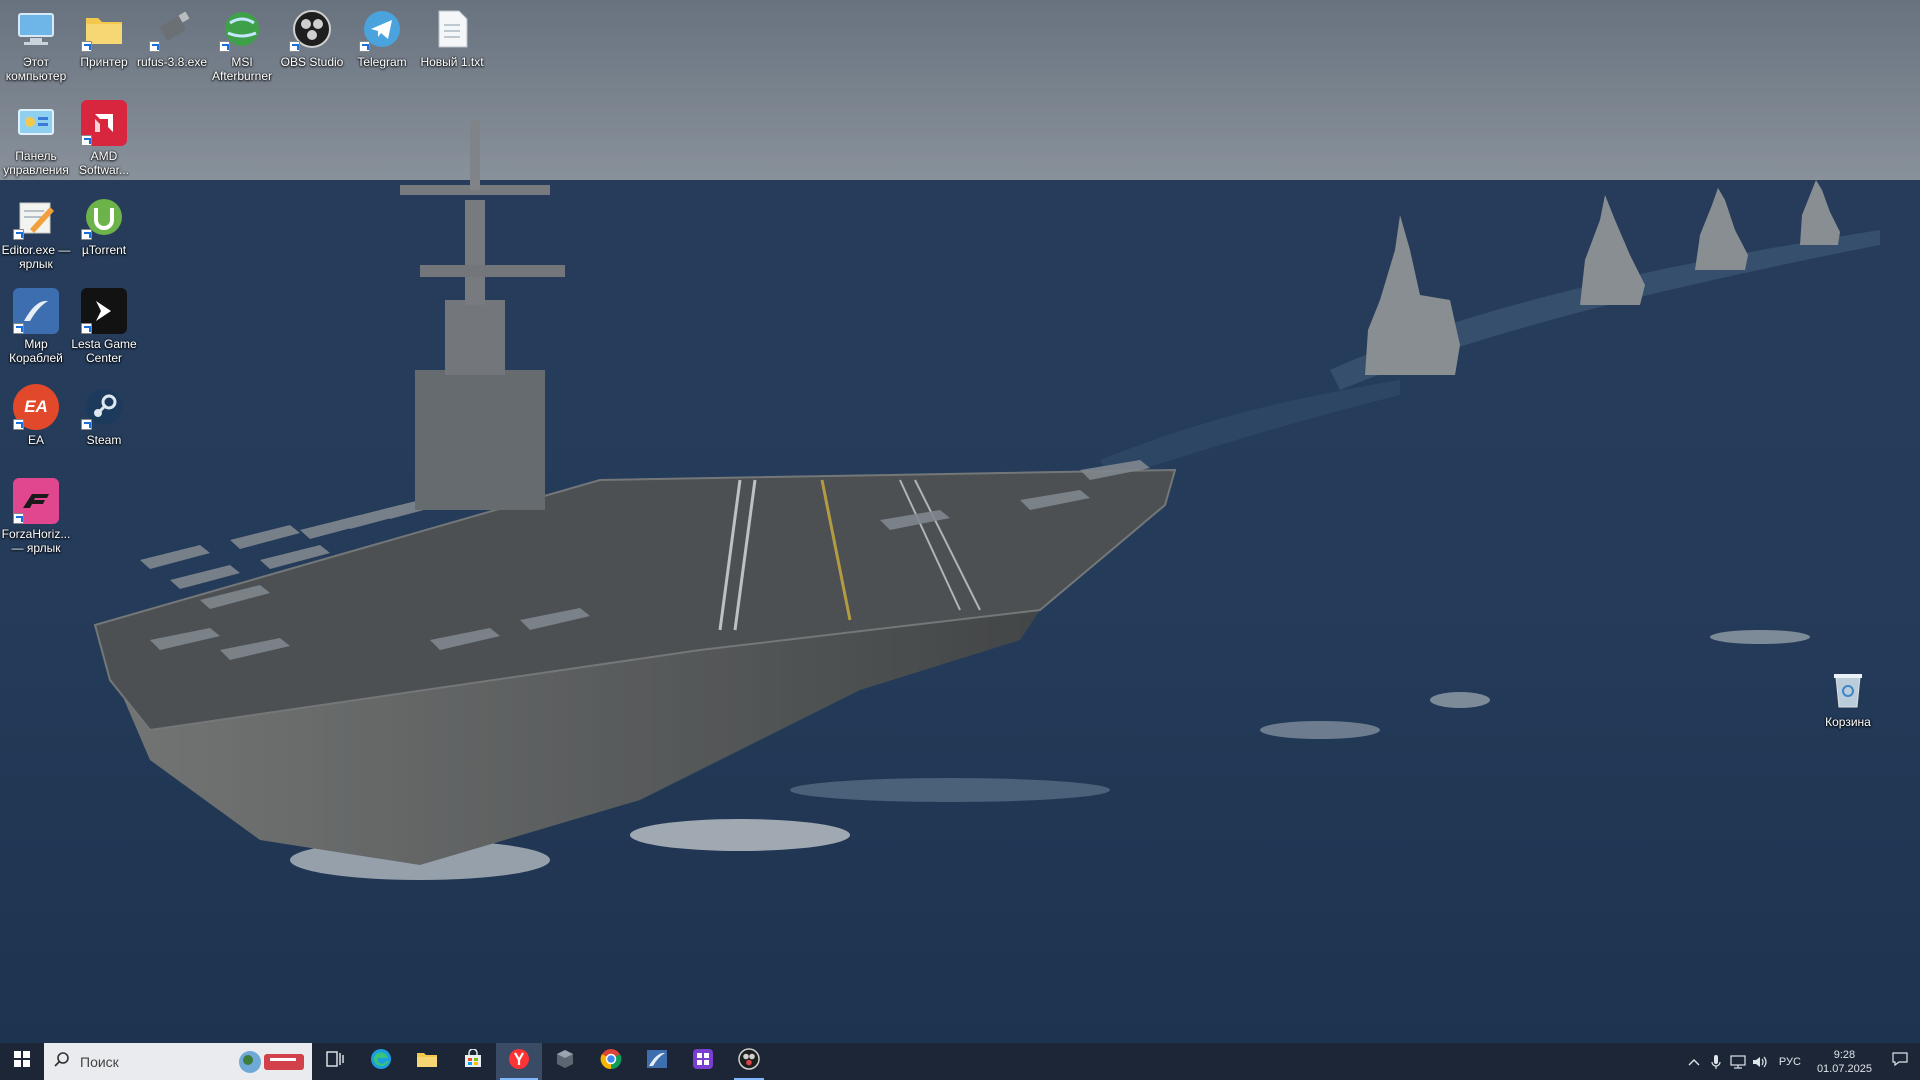  Describe the element at coordinates (104, 311) in the screenshot. I see `lesta-logo-icon` at that location.